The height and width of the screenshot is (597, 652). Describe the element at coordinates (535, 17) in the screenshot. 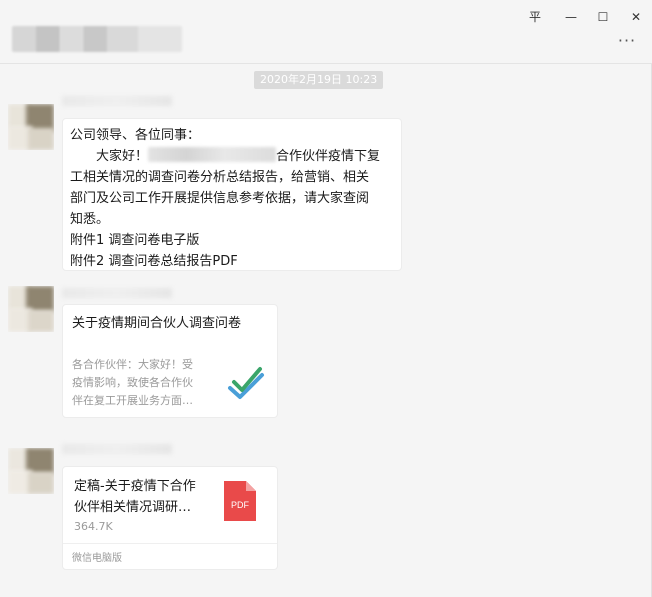

I see `pin-button: 平` at that location.